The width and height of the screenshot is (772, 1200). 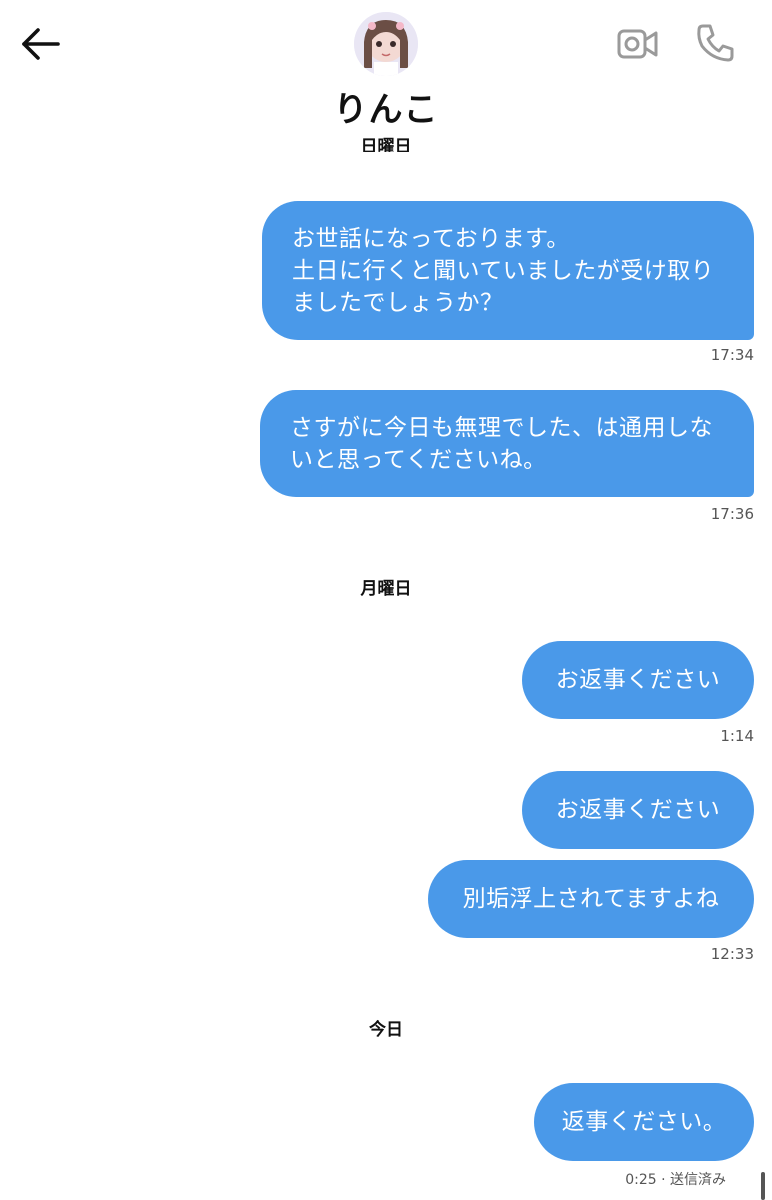 I want to click on day-separator-monday: 月曜日, so click(x=386, y=589).